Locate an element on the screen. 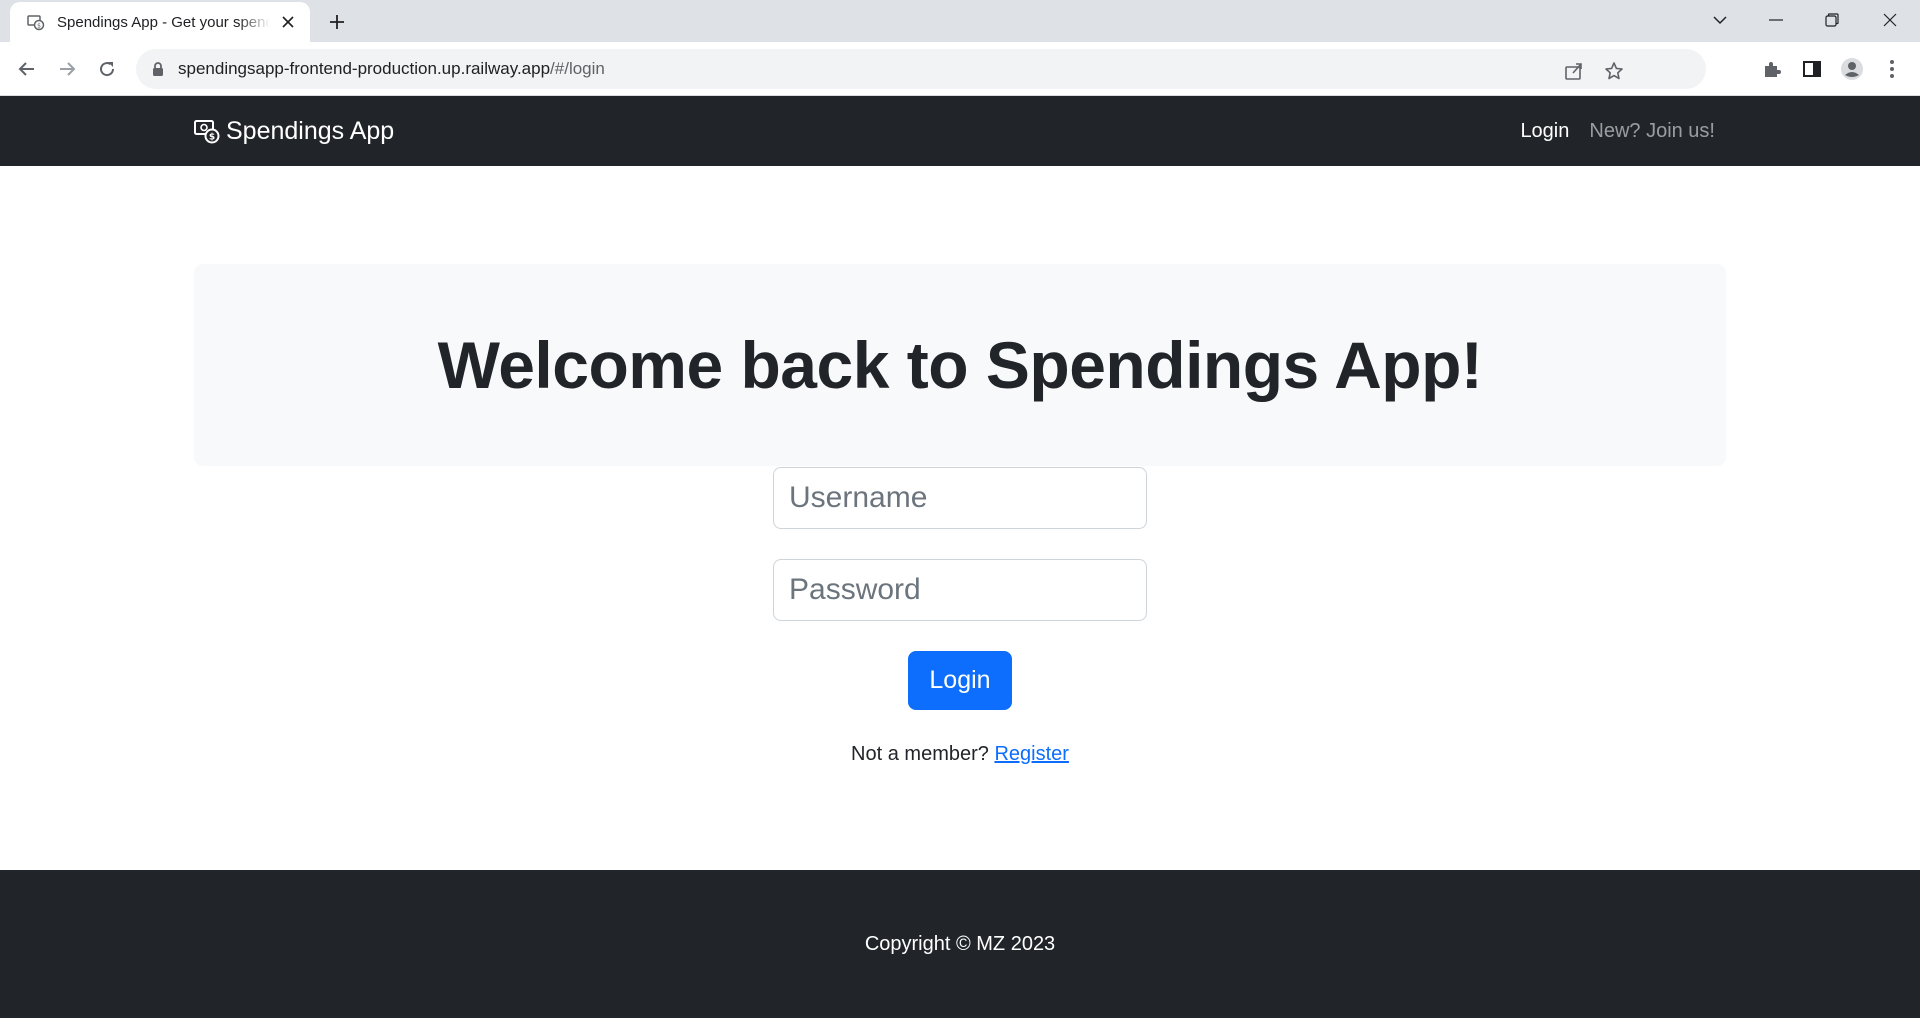  profile-icon is located at coordinates (1852, 69).